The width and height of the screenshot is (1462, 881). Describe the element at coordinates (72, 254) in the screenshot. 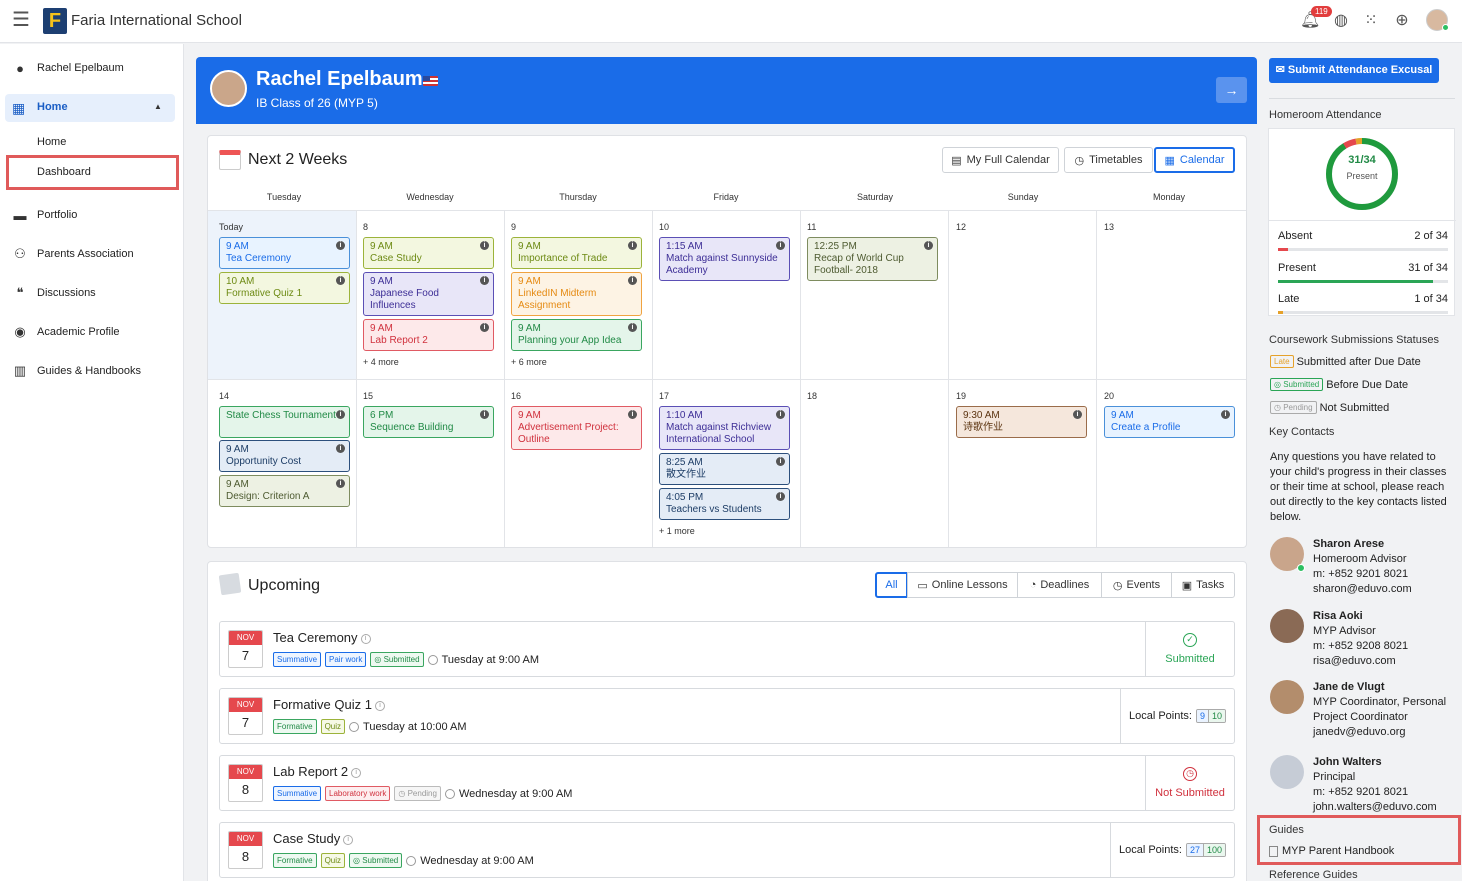

I see `sidebar-item-parents-association: ⚇ Parents Association` at that location.